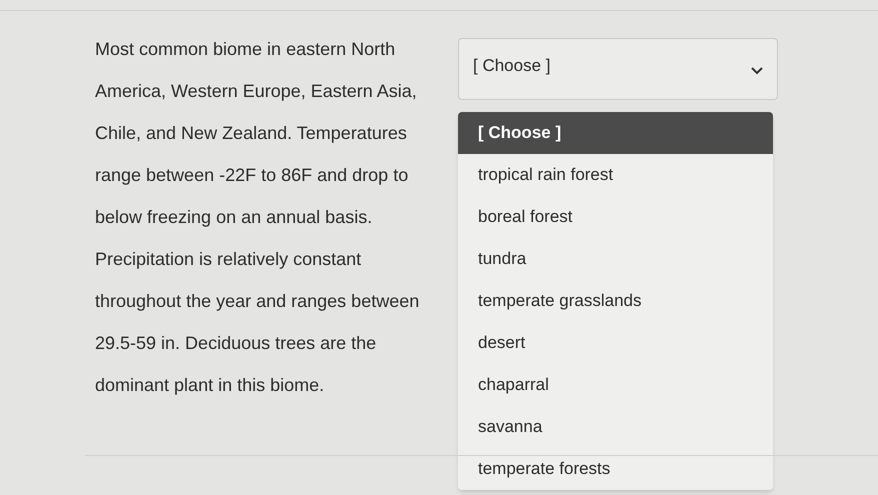 This screenshot has height=495, width=878. I want to click on dropdown-option: desert, so click(615, 343).